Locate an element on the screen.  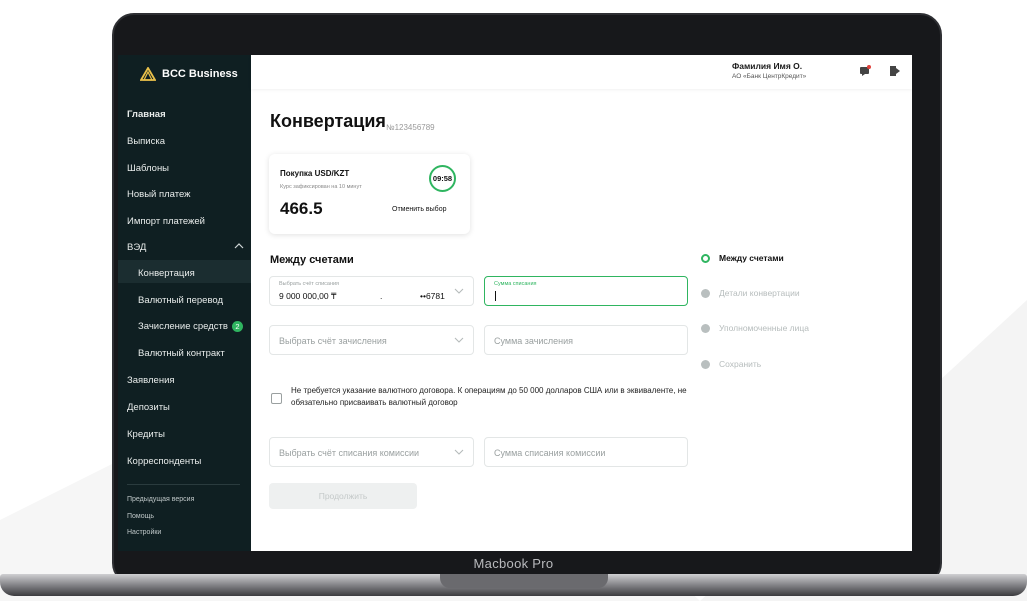
commission-amount-input: Сумма списания комиссии is located at coordinates (586, 452).